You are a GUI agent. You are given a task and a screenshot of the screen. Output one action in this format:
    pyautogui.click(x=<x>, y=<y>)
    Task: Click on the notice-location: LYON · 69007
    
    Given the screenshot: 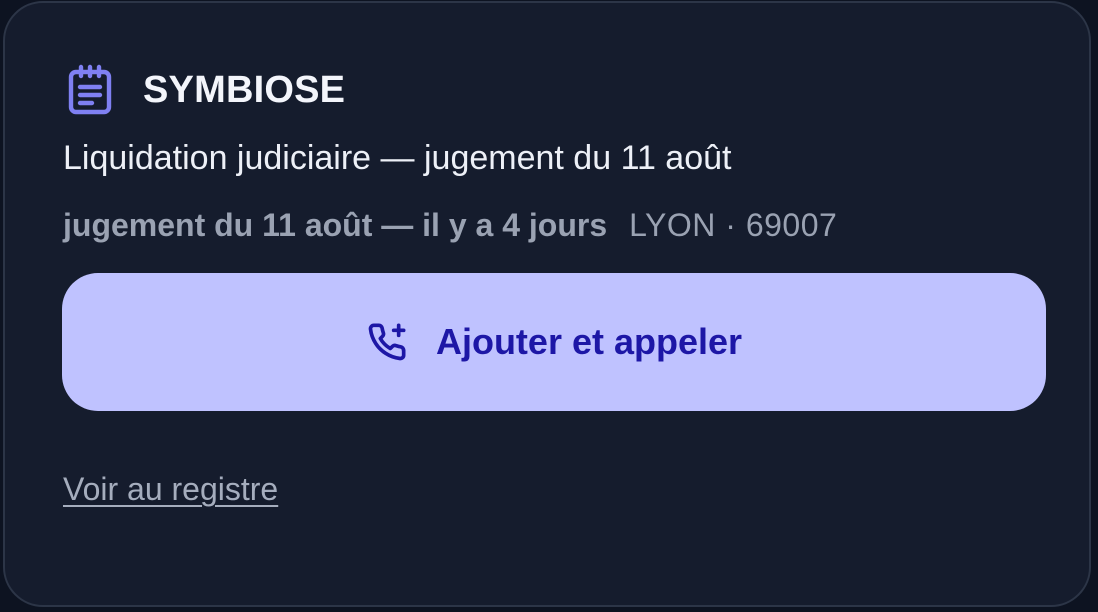 What is the action you would take?
    pyautogui.click(x=733, y=225)
    